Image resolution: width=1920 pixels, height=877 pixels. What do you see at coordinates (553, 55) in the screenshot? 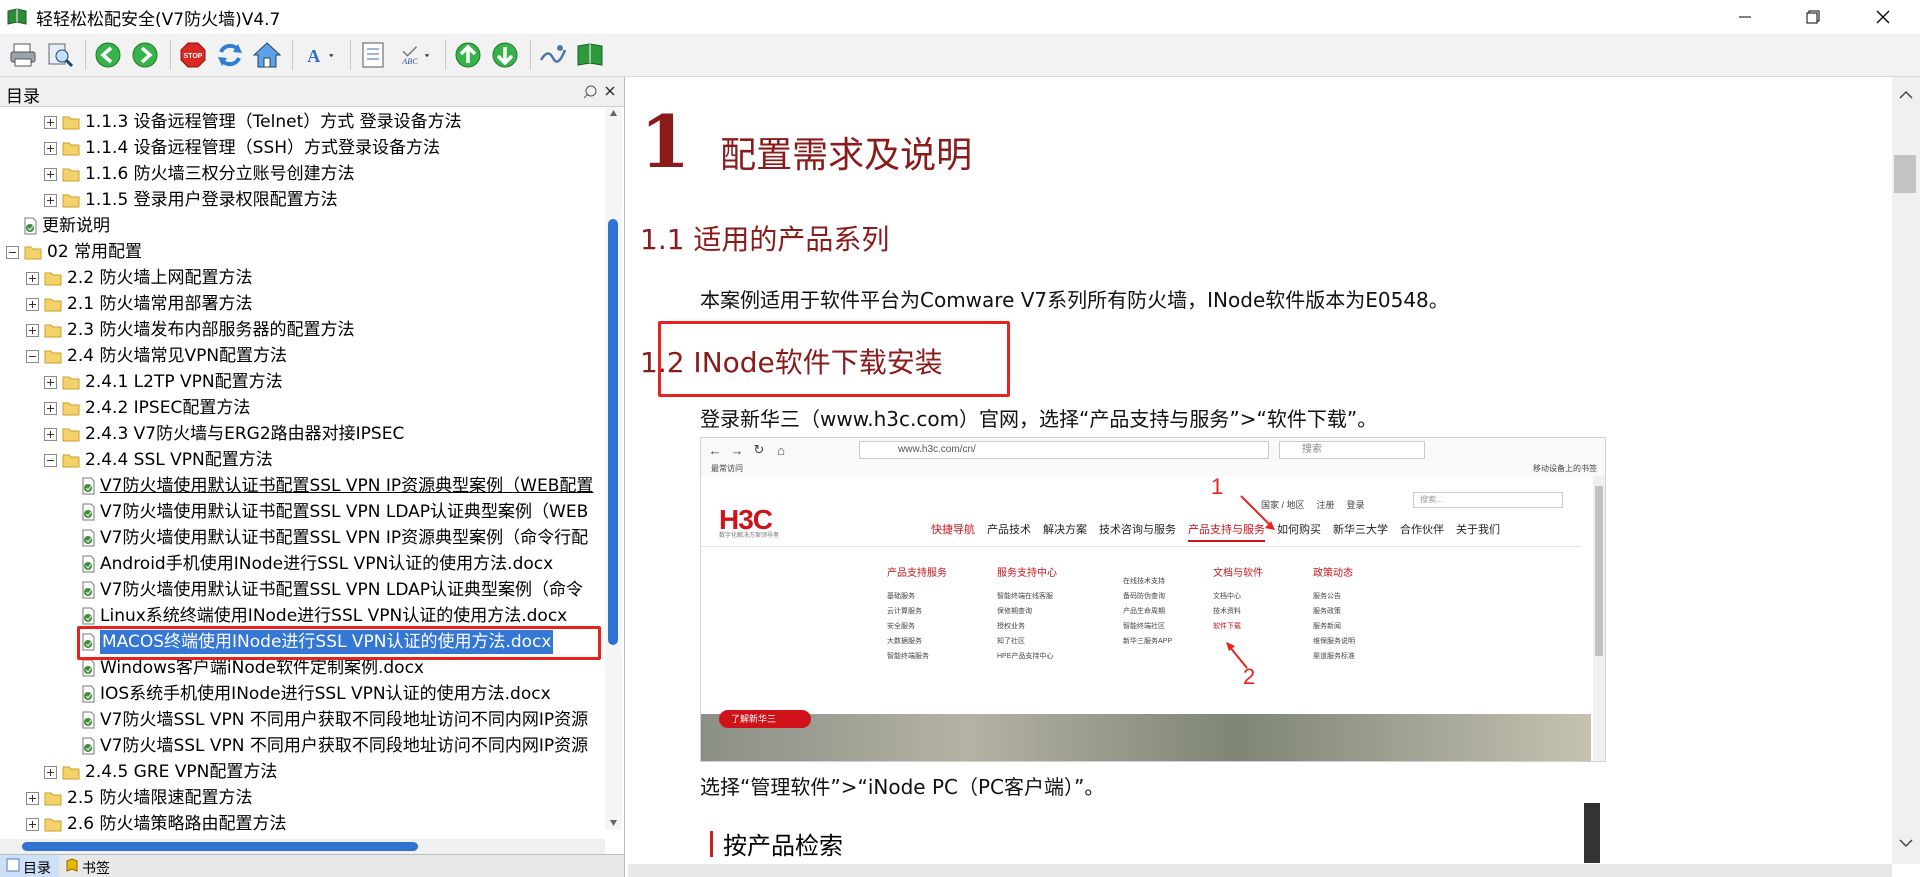
I see `locate-button` at bounding box center [553, 55].